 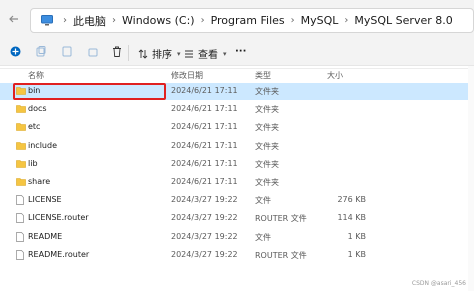 I want to click on breadcrumb-program-files: Program Files, so click(x=248, y=20).